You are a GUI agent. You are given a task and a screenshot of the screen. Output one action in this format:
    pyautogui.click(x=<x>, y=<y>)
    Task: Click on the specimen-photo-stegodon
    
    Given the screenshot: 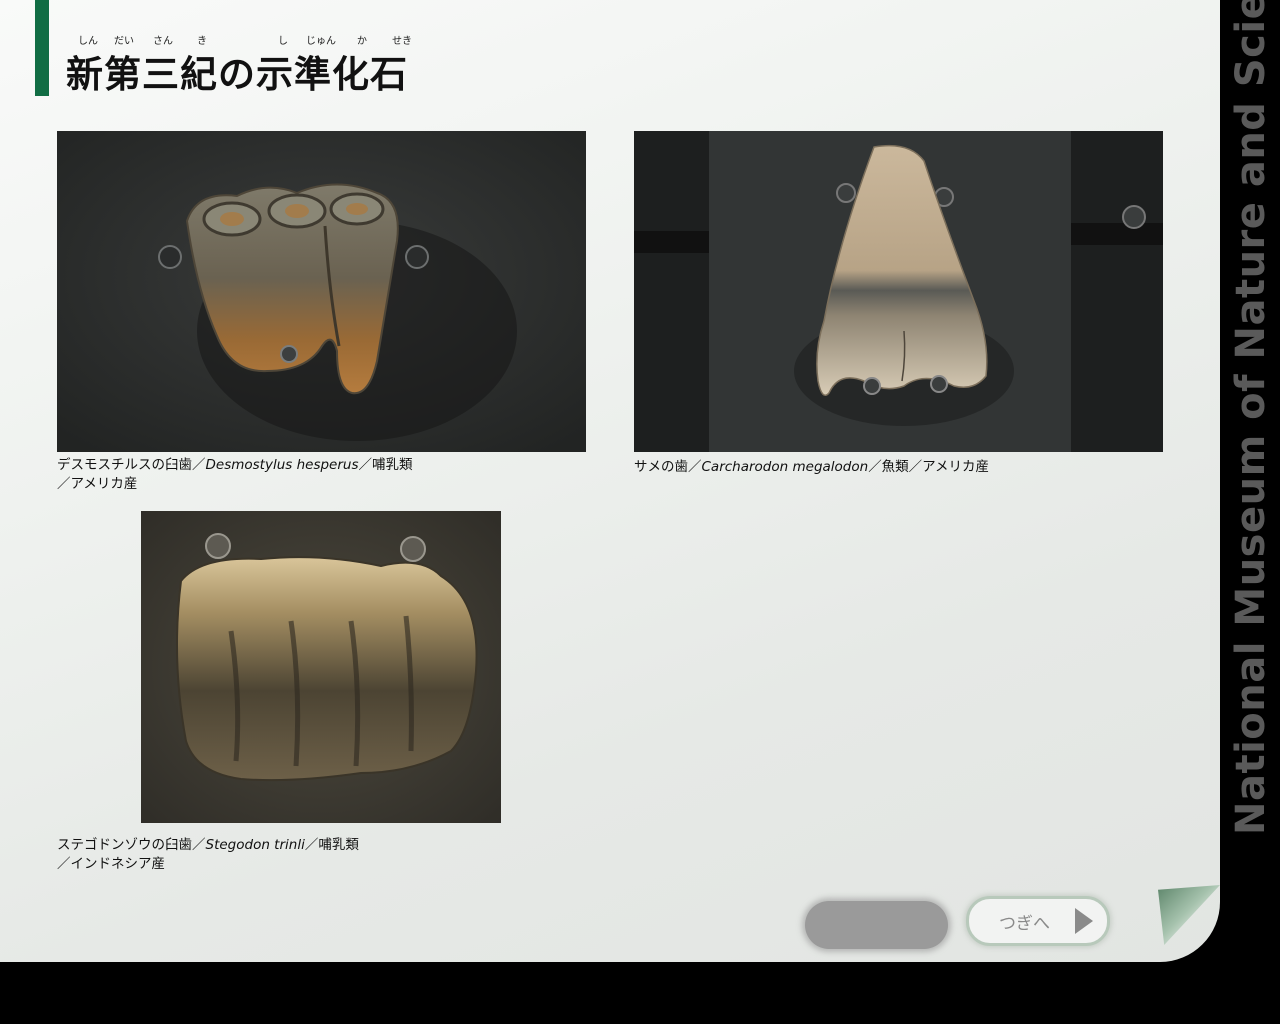 What is the action you would take?
    pyautogui.click(x=321, y=667)
    